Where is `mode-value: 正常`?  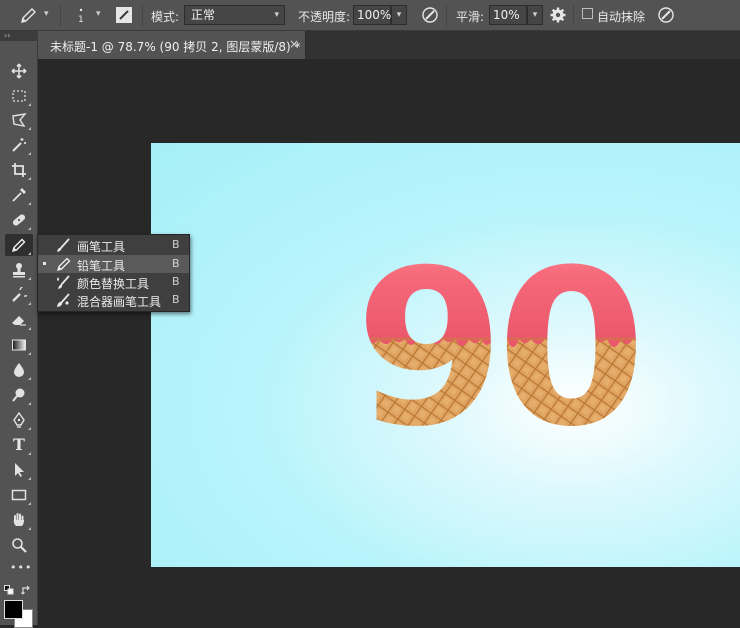
mode-value: 正常 is located at coordinates (203, 15).